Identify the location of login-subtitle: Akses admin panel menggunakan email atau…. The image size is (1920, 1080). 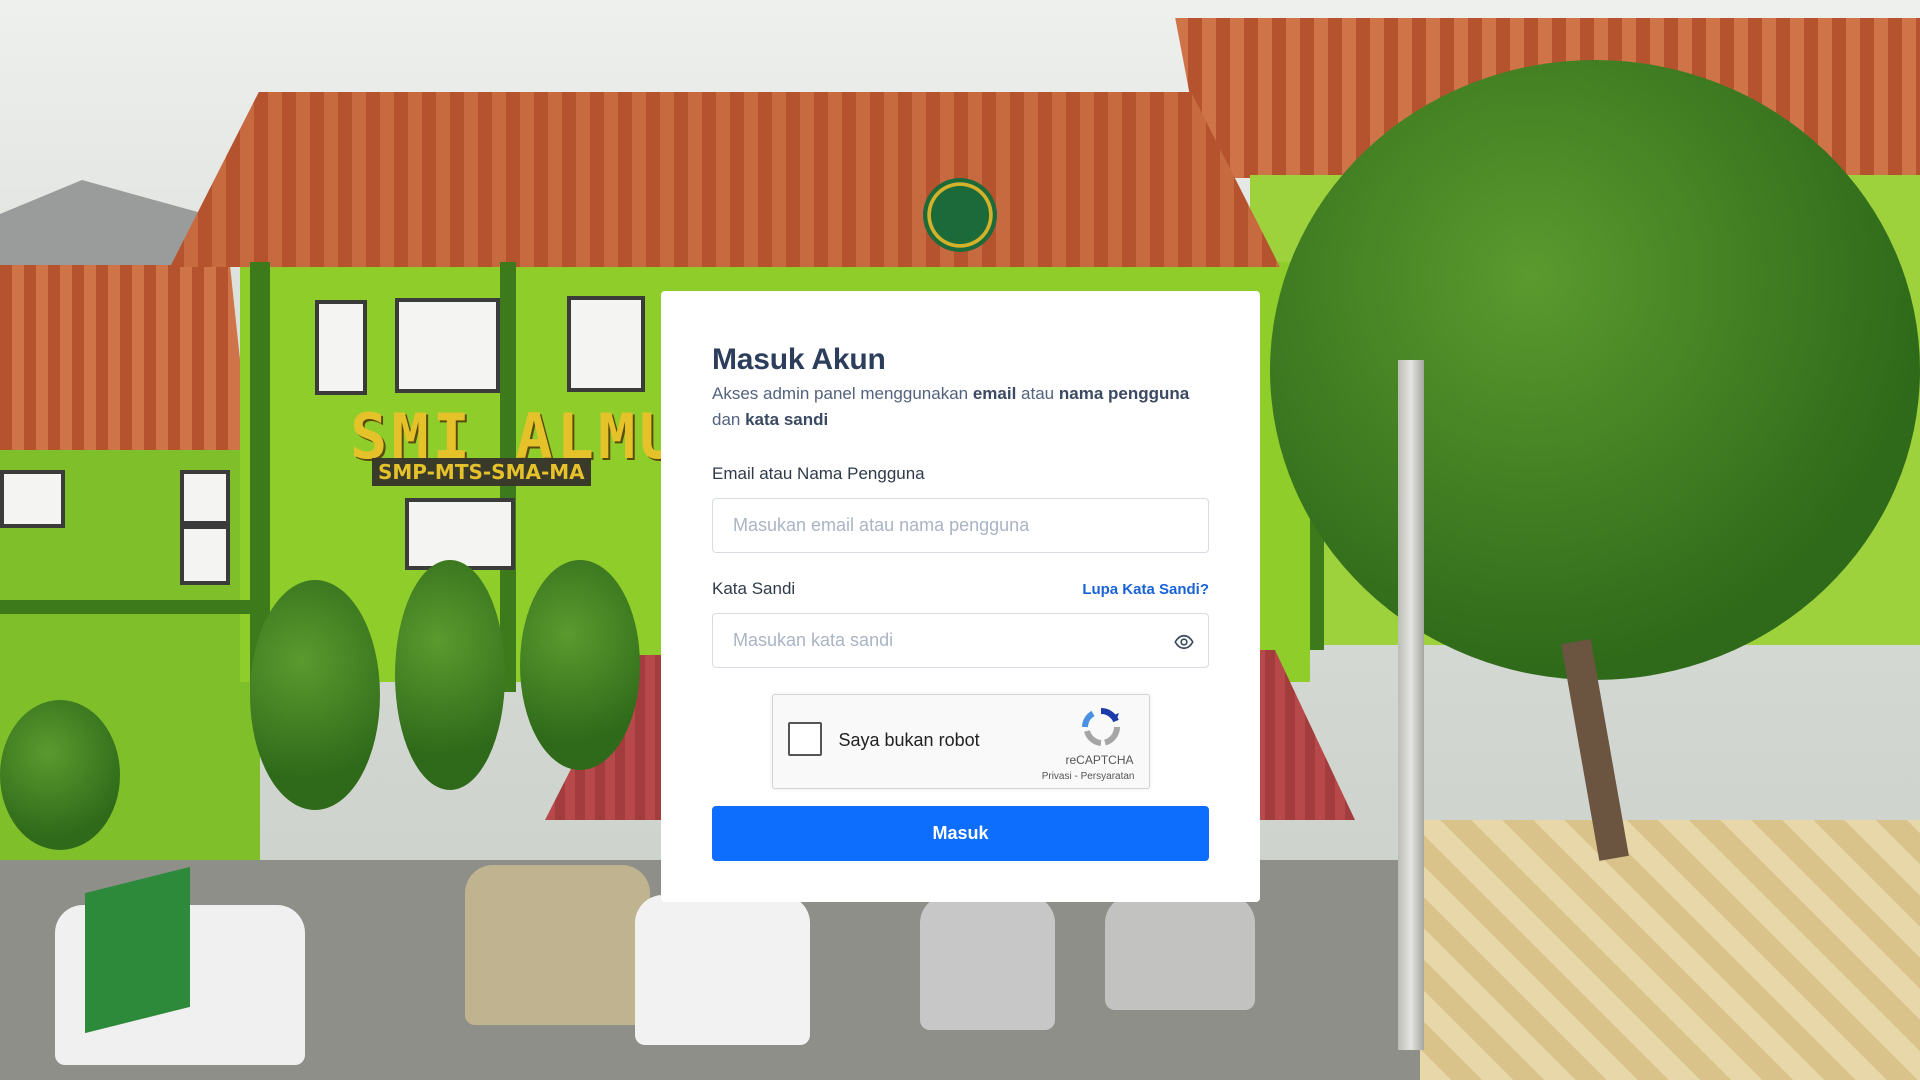
(962, 407).